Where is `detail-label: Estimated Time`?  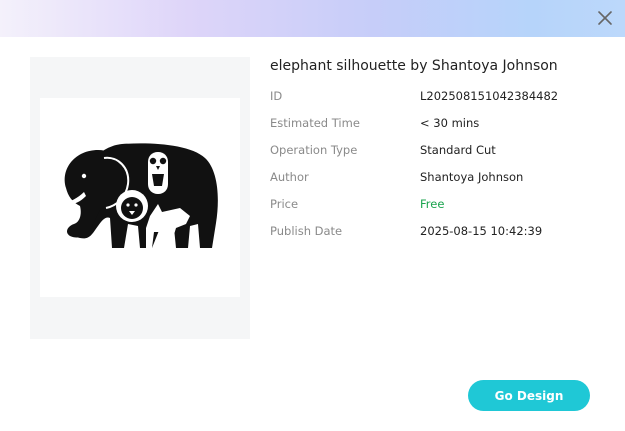
detail-label: Estimated Time is located at coordinates (315, 123).